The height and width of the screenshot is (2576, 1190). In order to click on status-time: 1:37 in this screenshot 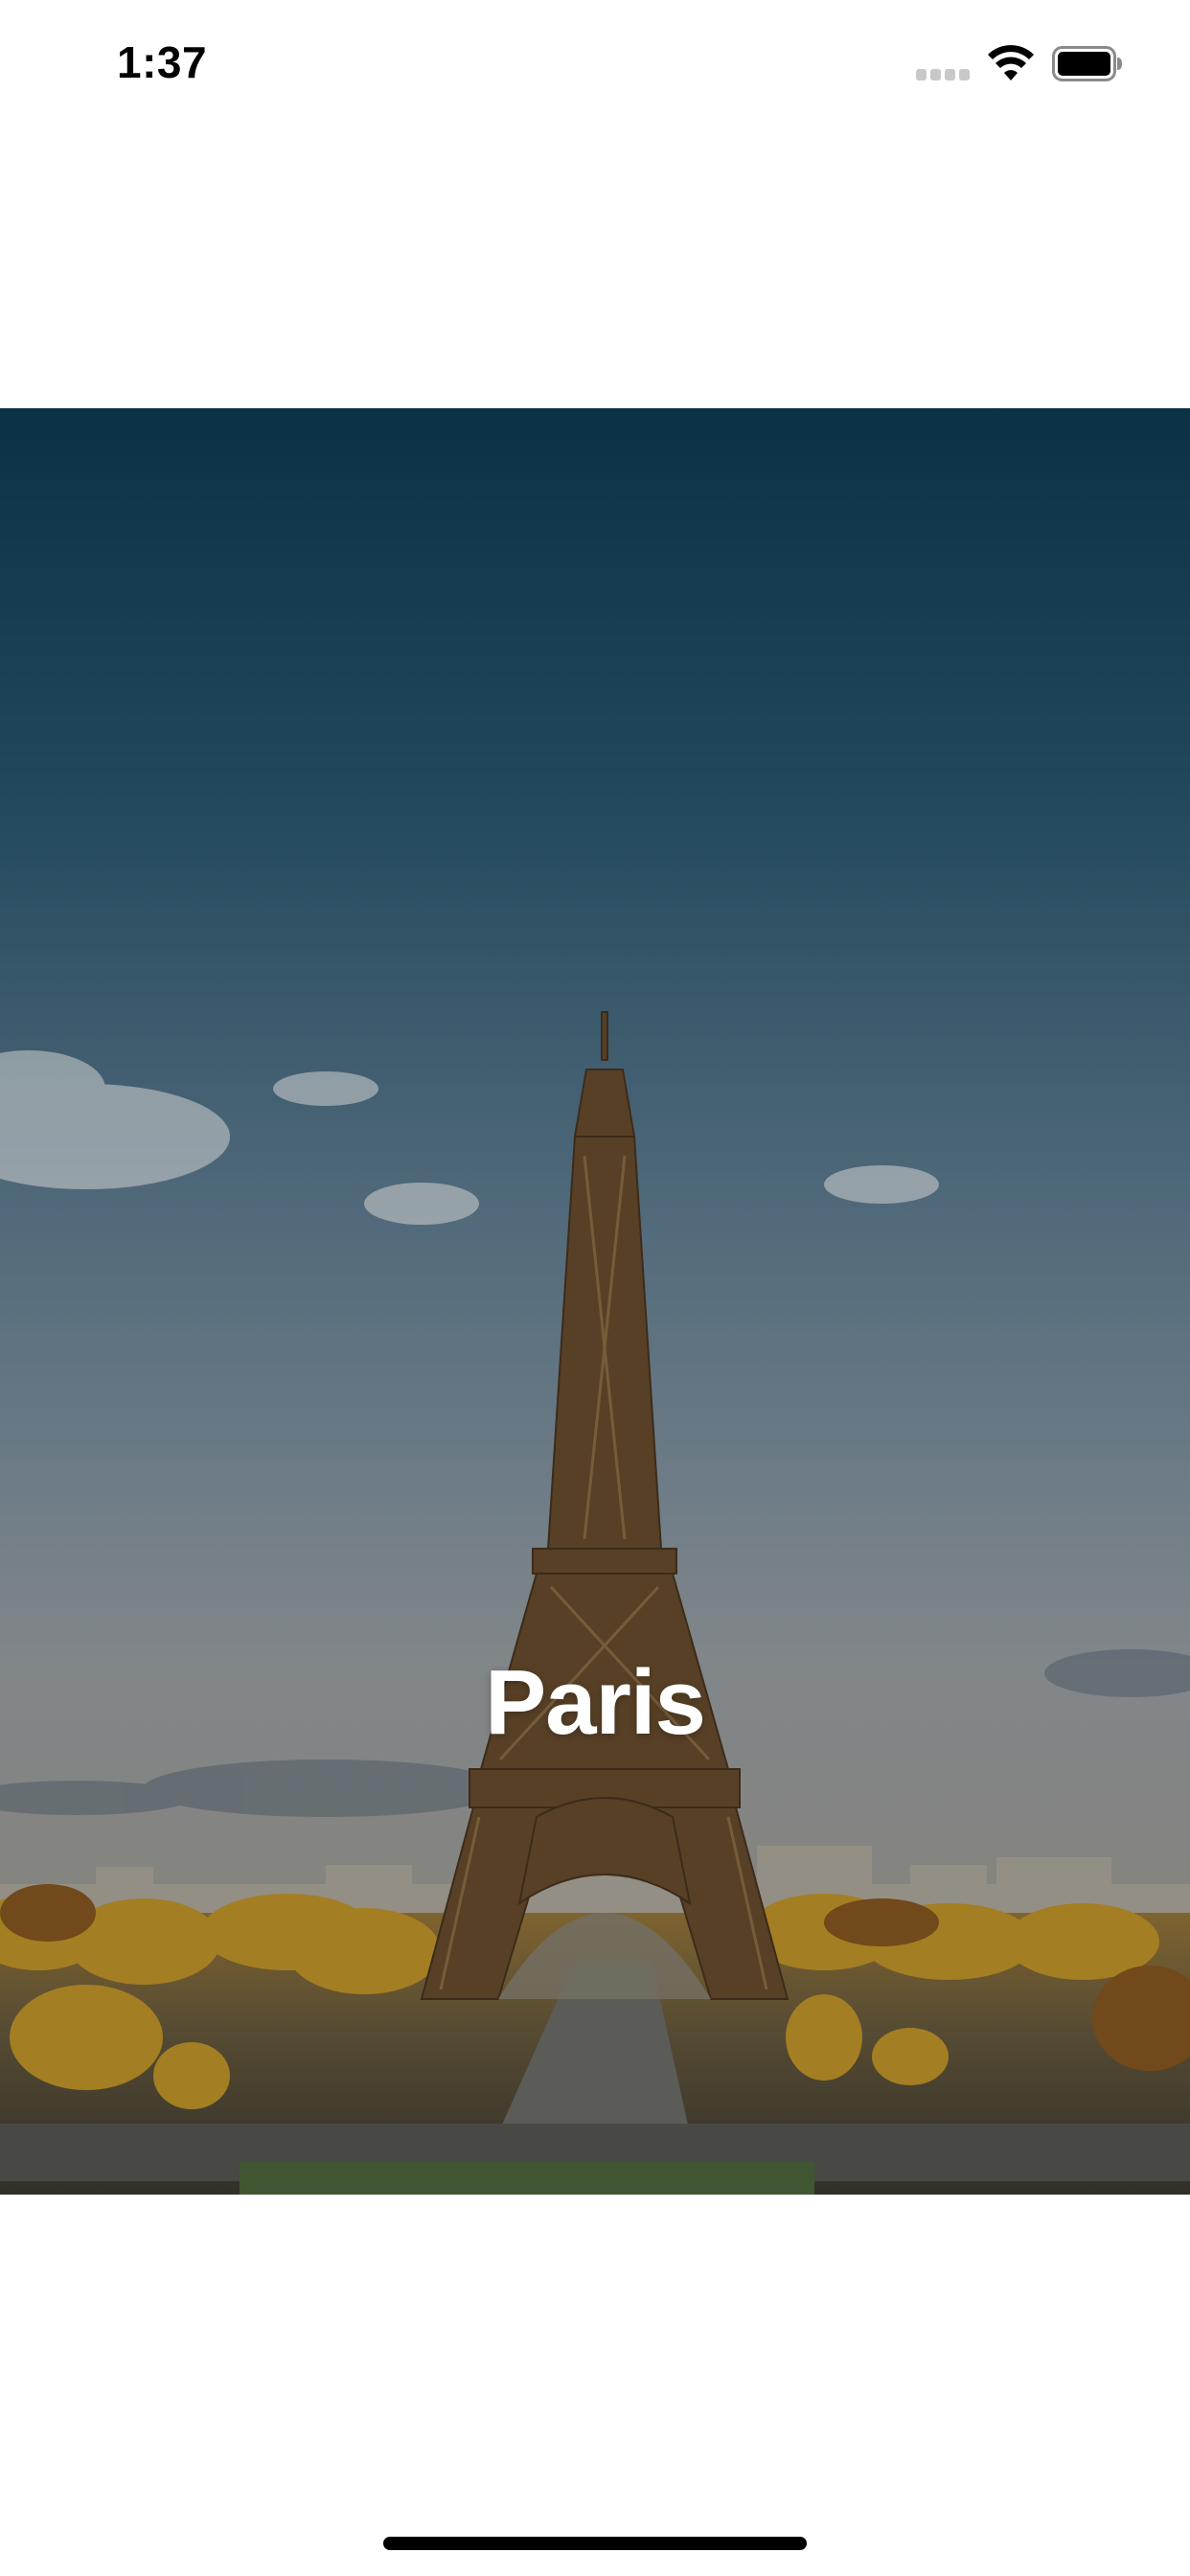, I will do `click(163, 62)`.